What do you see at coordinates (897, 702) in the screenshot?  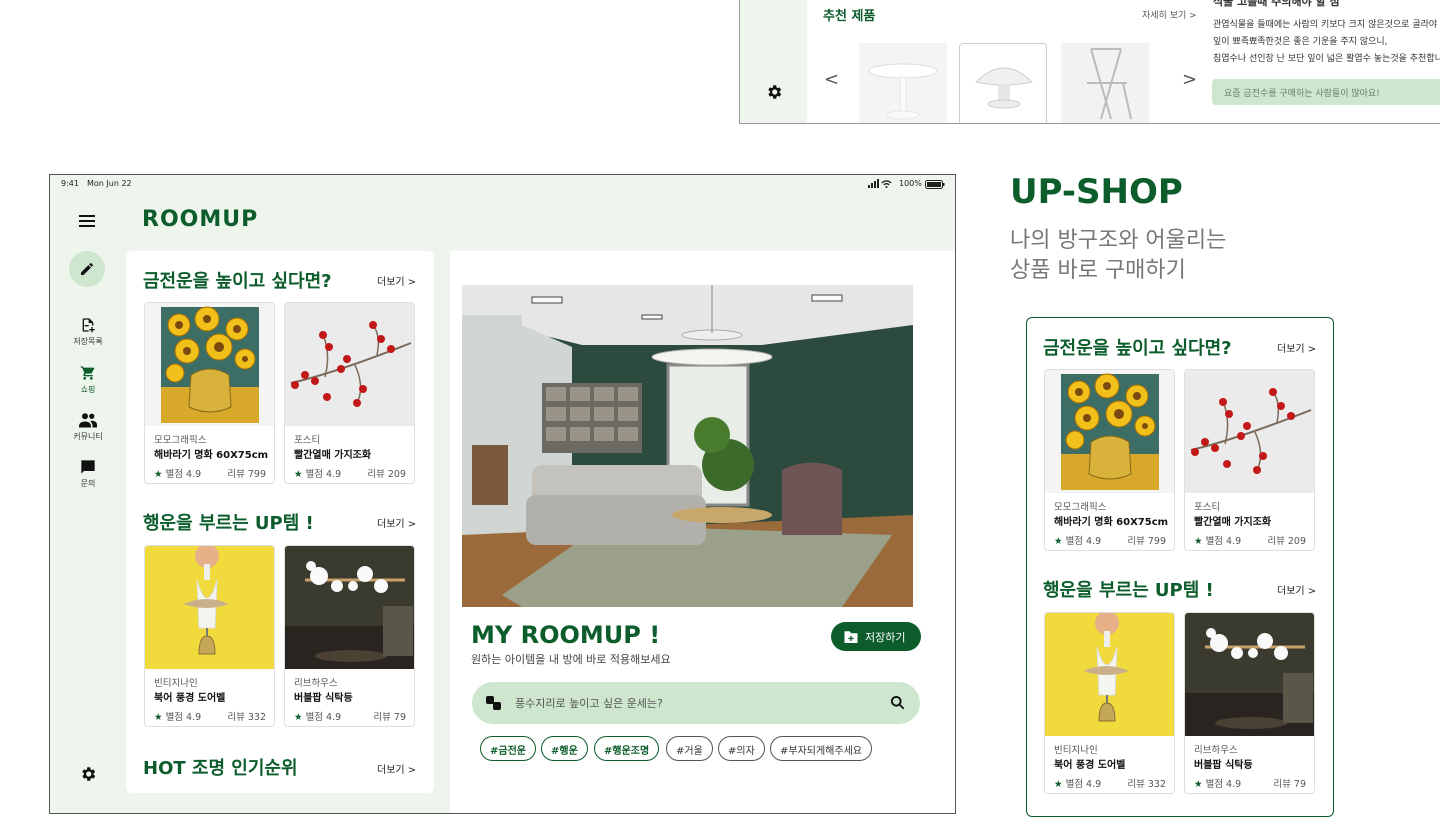 I see `search-icon` at bounding box center [897, 702].